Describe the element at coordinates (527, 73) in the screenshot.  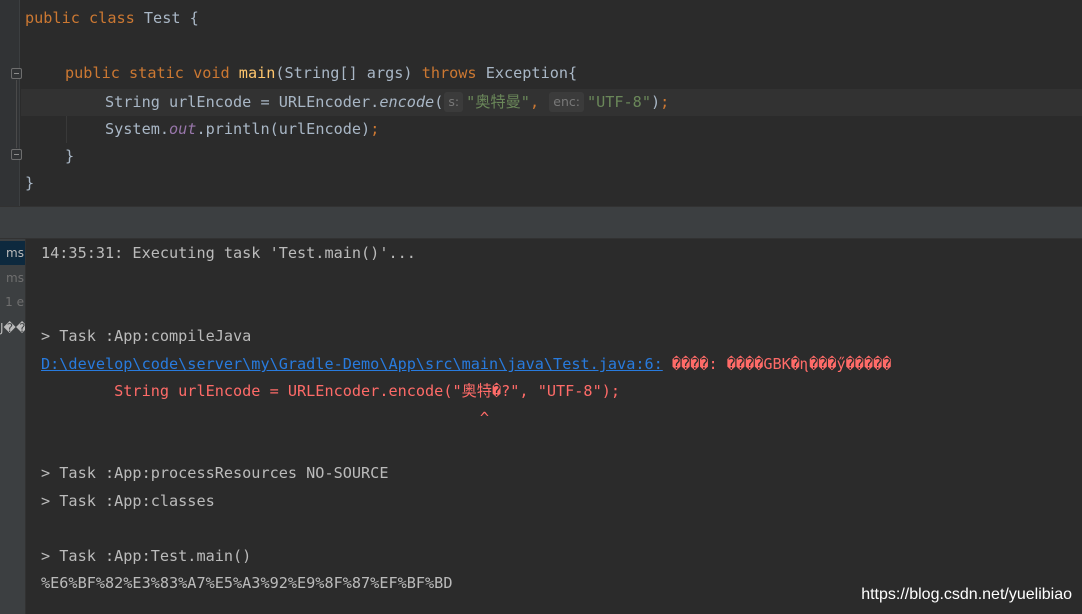
I see `exception-type: Exception{` at that location.